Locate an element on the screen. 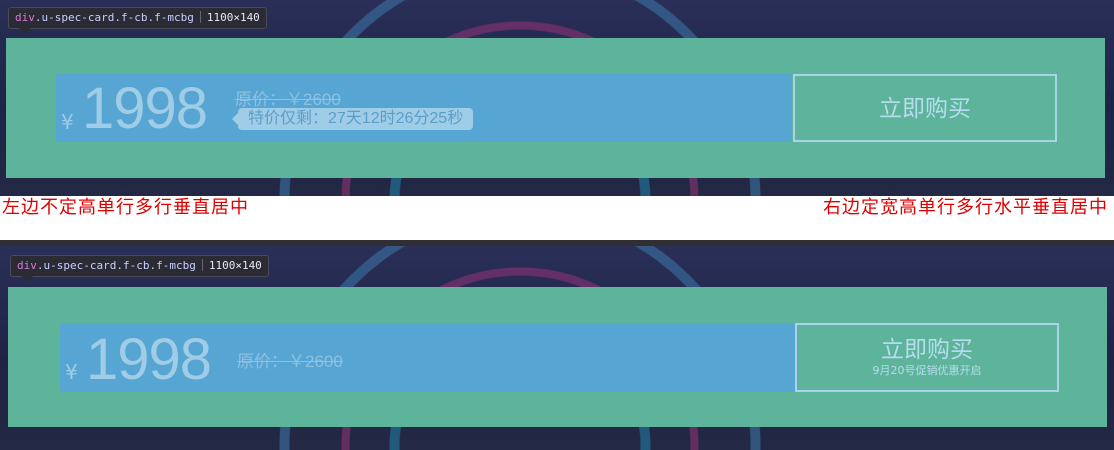  buy-now-button: 立即购买 9月20号促销优惠开启 is located at coordinates (927, 357).